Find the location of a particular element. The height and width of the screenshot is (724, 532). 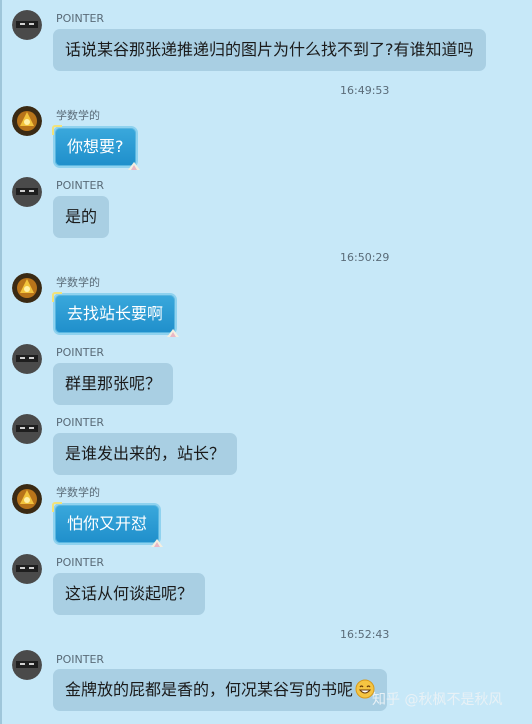

message-bubble: 是谁发出来的，站长？ is located at coordinates (145, 454).